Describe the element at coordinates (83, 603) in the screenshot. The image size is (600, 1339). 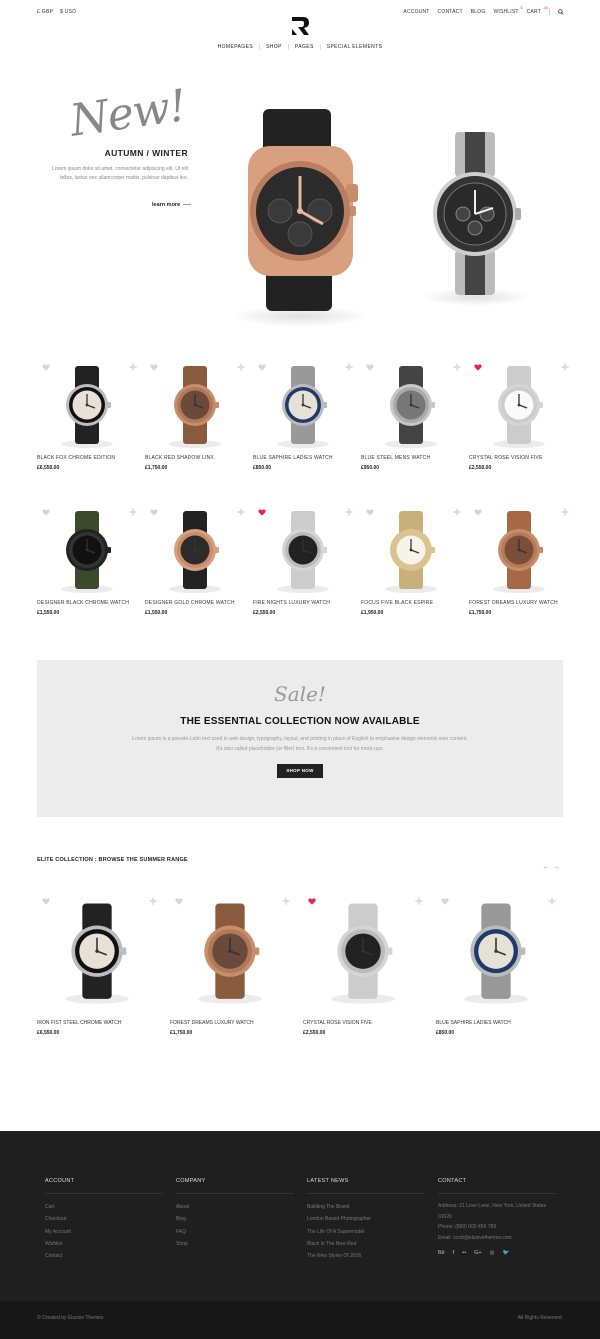
I see `product-name: DESIGNER BLACK CHROME WATCH` at that location.